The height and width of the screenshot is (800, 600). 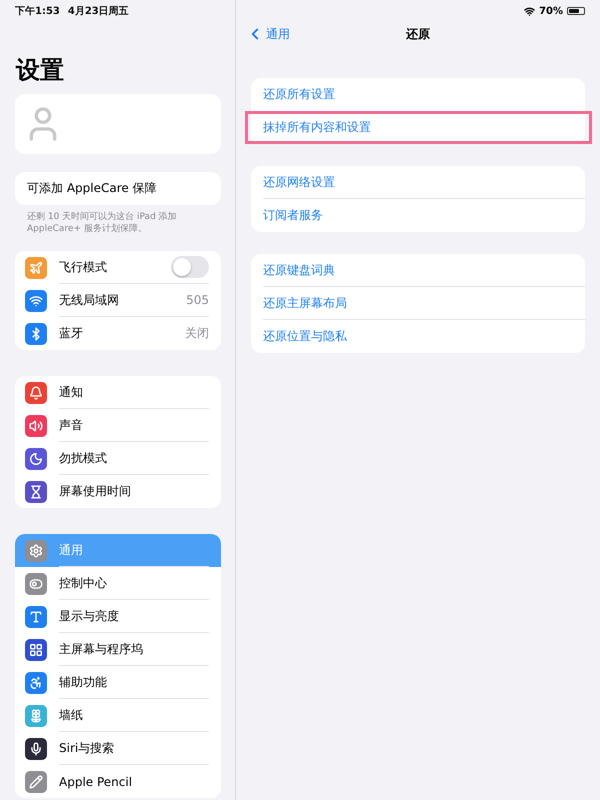 I want to click on microphone-icon, so click(x=36, y=749).